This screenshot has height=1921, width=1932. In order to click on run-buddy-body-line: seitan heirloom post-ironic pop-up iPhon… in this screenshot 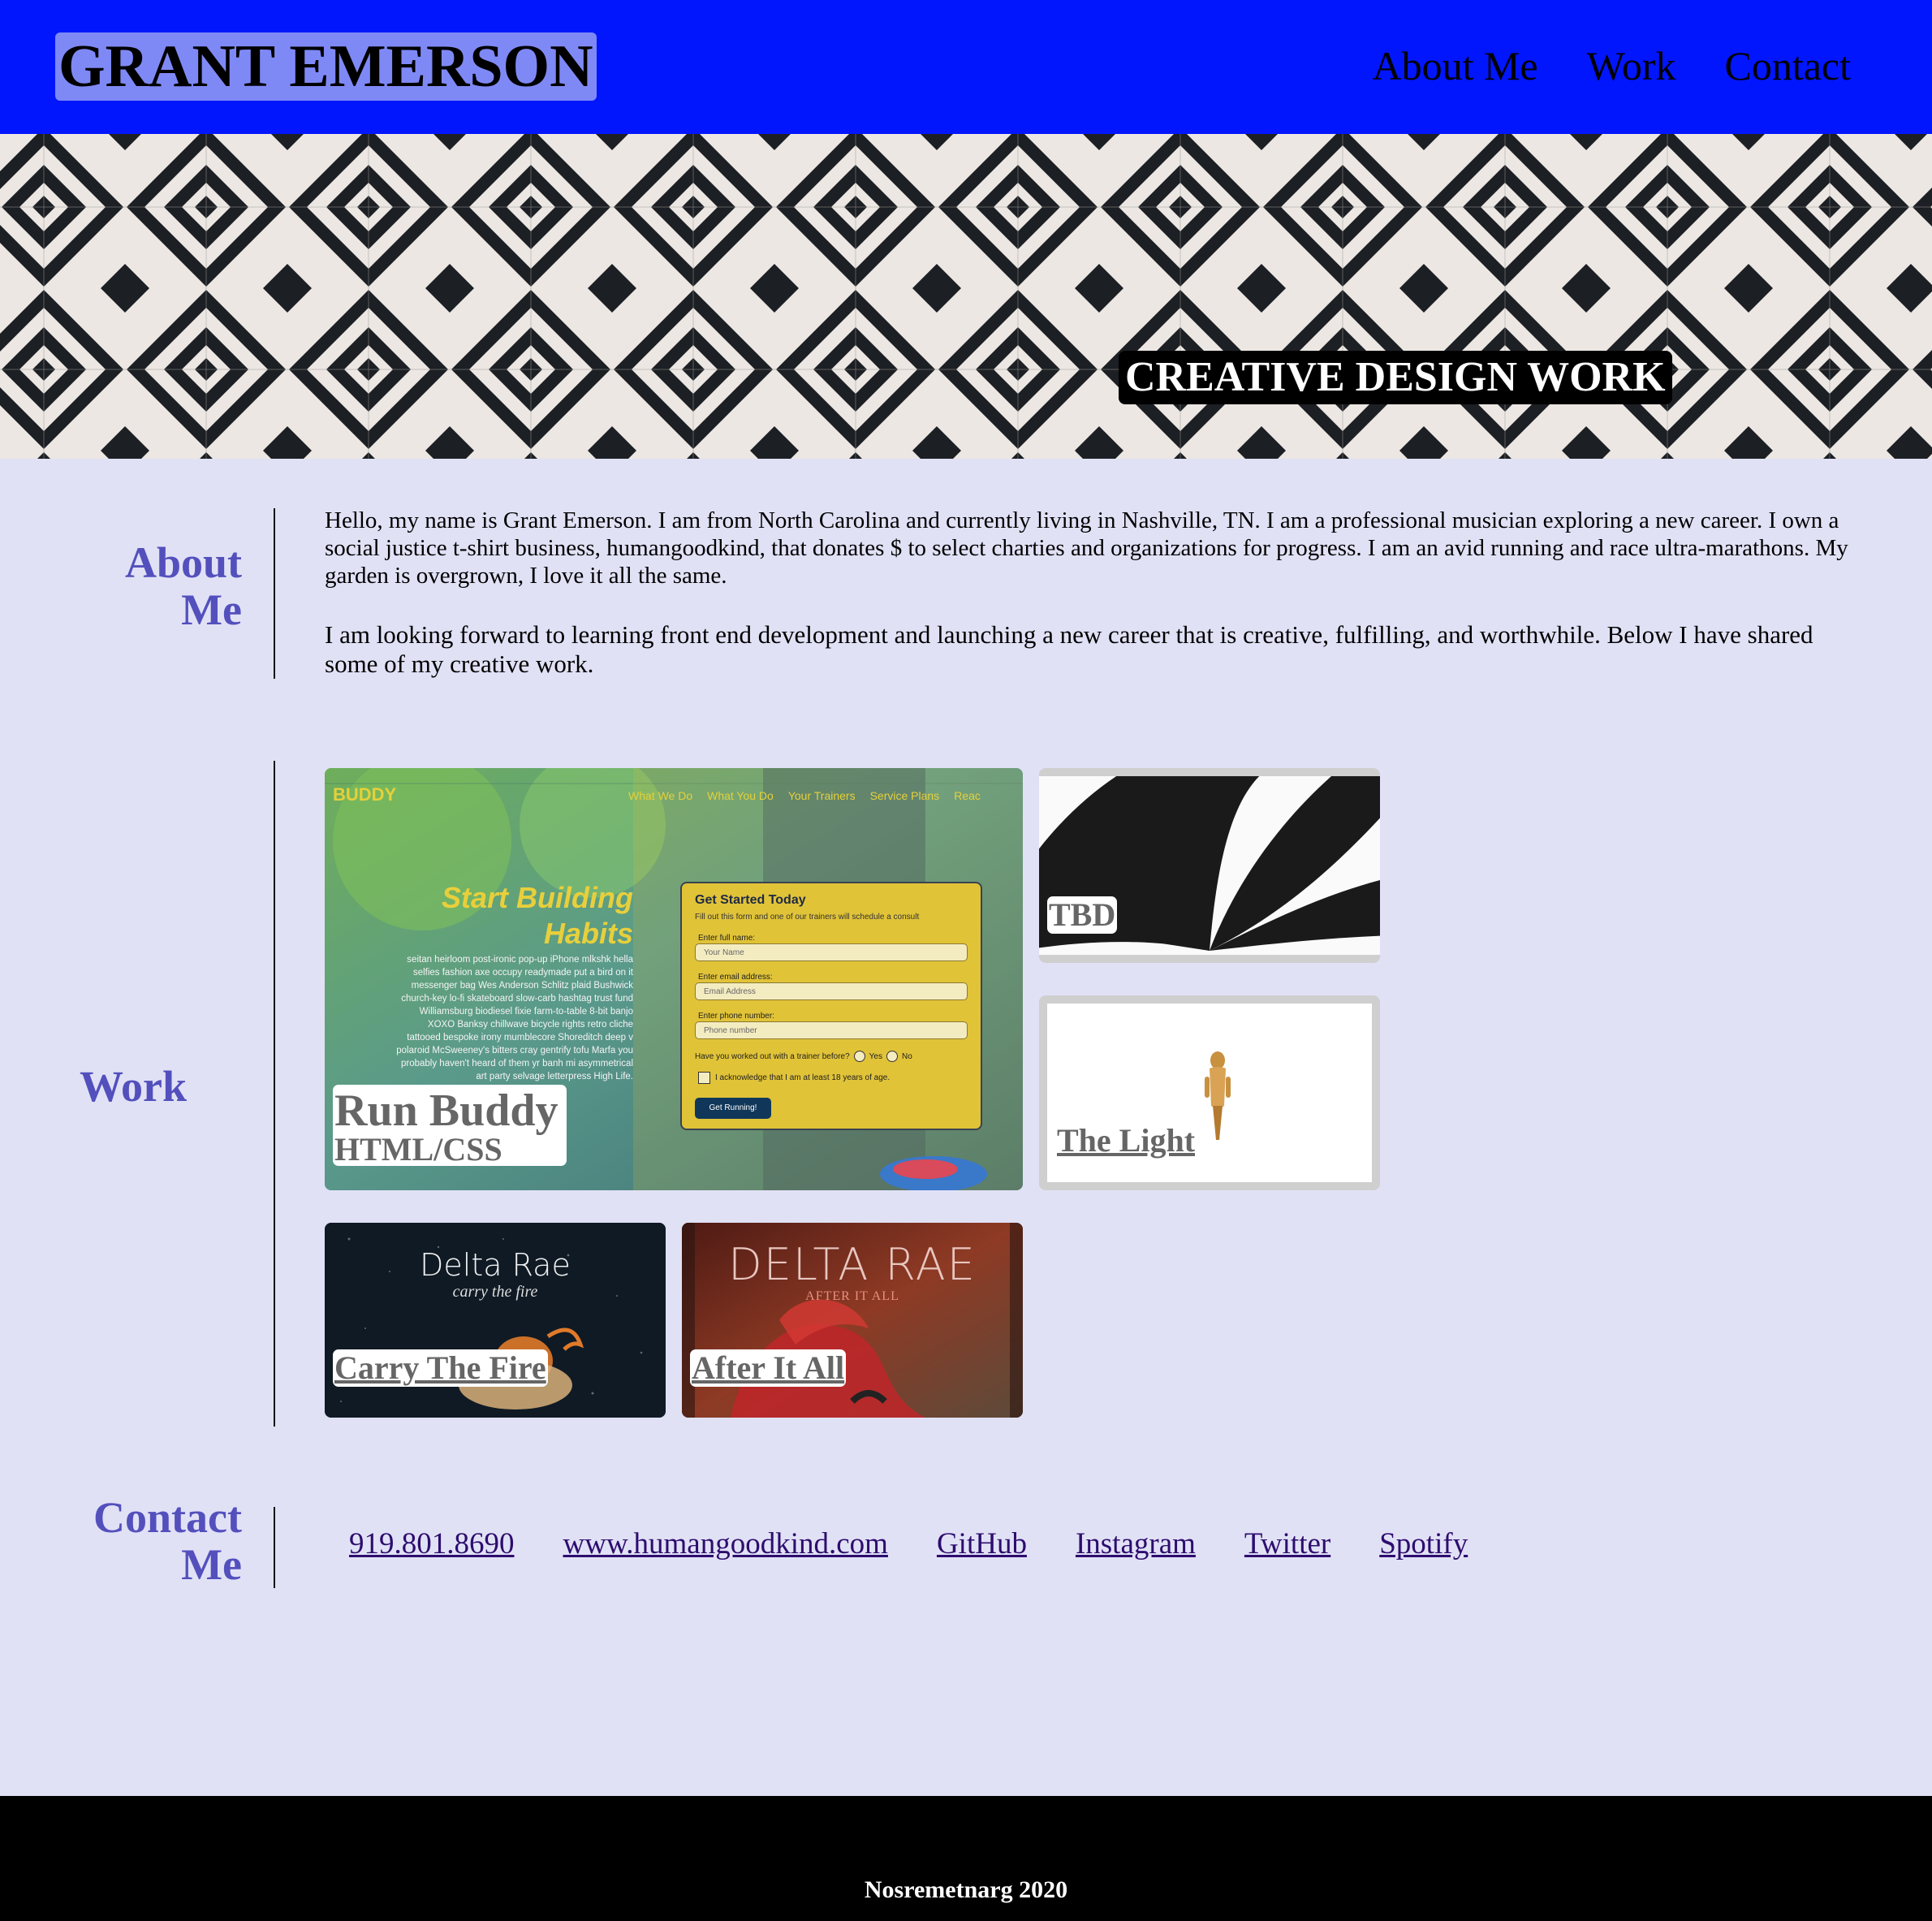, I will do `click(520, 960)`.